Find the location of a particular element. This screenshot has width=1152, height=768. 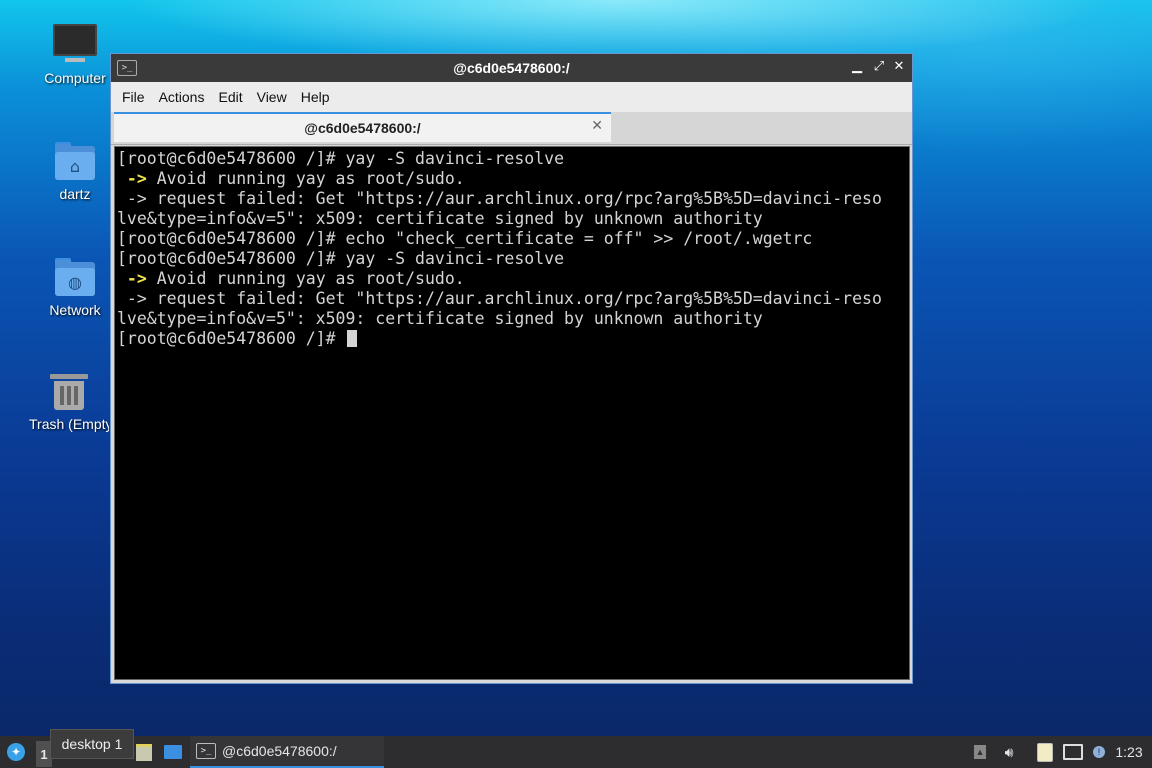

window-title: @c6d0e5478600:/ is located at coordinates (511, 68).